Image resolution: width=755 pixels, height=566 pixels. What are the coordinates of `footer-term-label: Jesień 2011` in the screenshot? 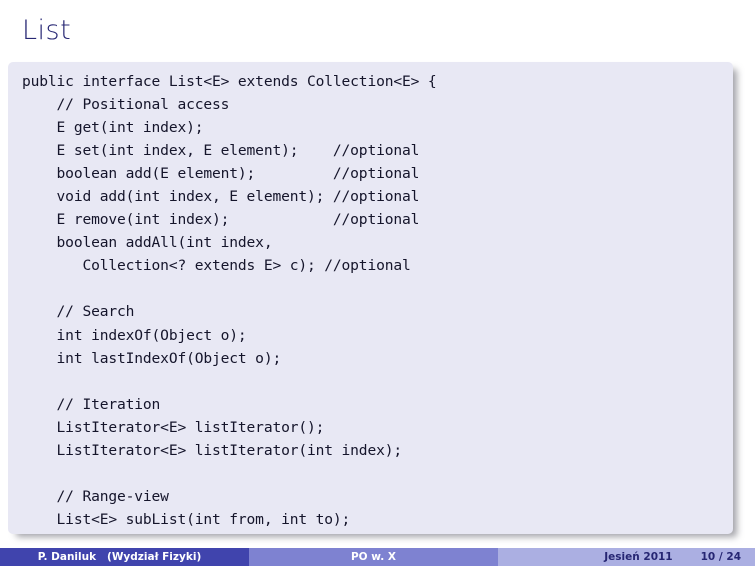 It's located at (638, 557).